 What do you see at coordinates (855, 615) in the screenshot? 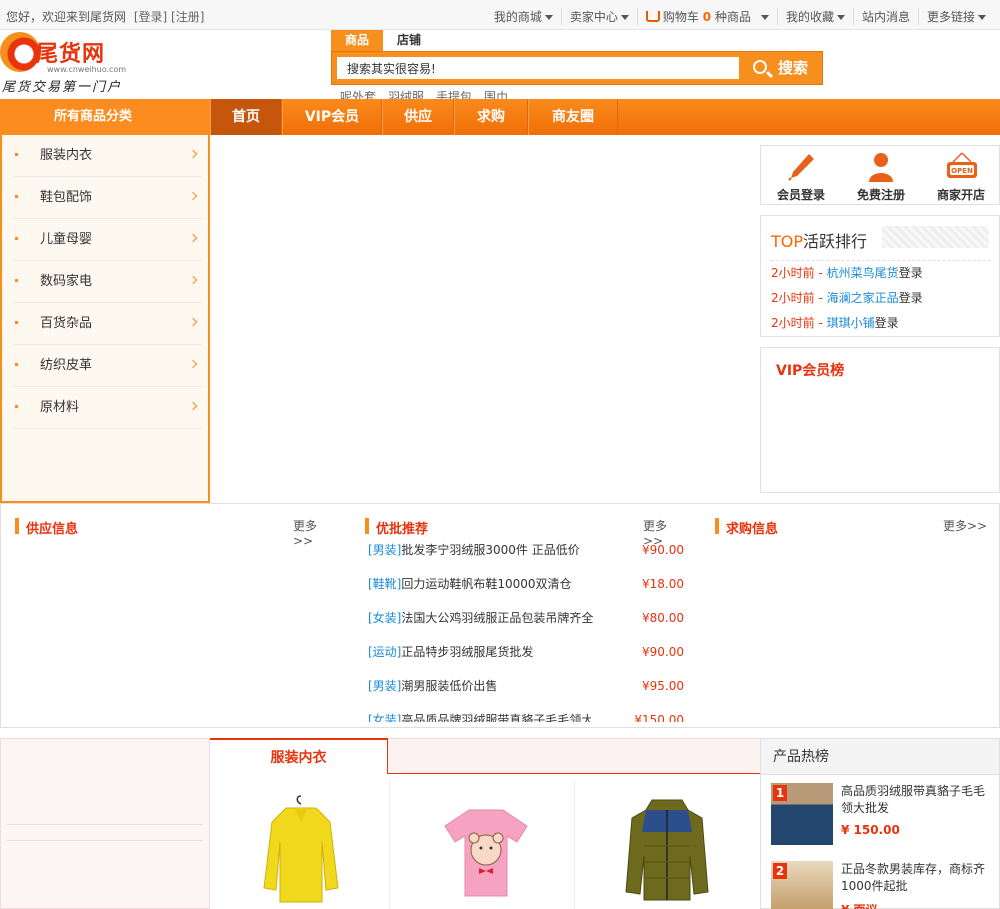
I see `purchase-column: 求购信息 更多>>` at bounding box center [855, 615].